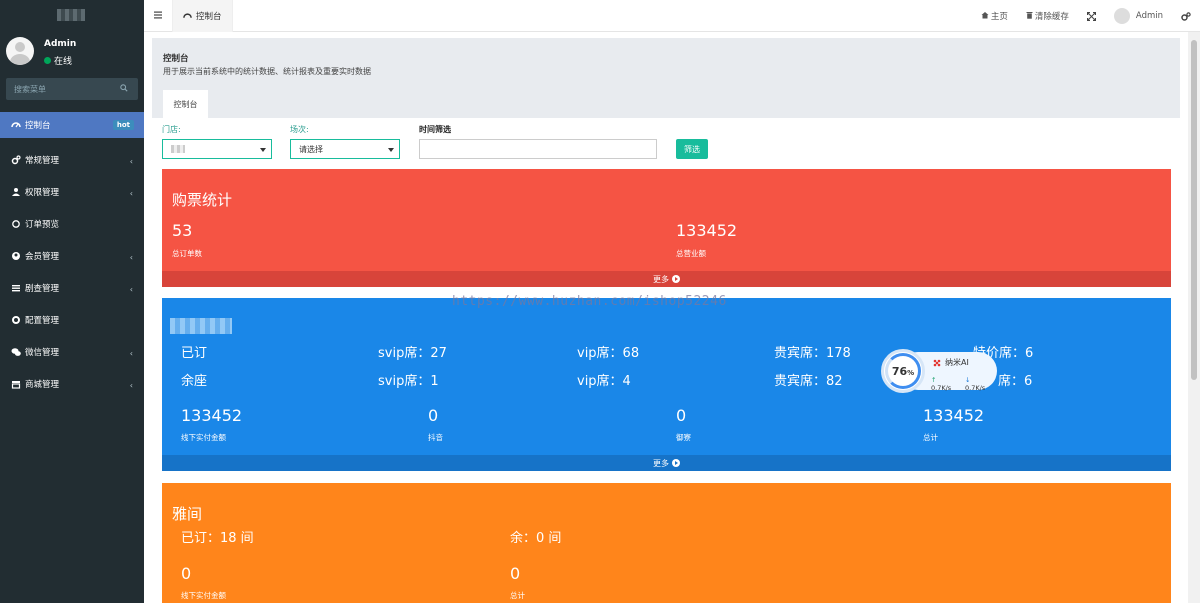 The width and height of the screenshot is (1200, 603). Describe the element at coordinates (72, 192) in the screenshot. I see `sidebar-item-permissions: 权限管理 ‹` at that location.